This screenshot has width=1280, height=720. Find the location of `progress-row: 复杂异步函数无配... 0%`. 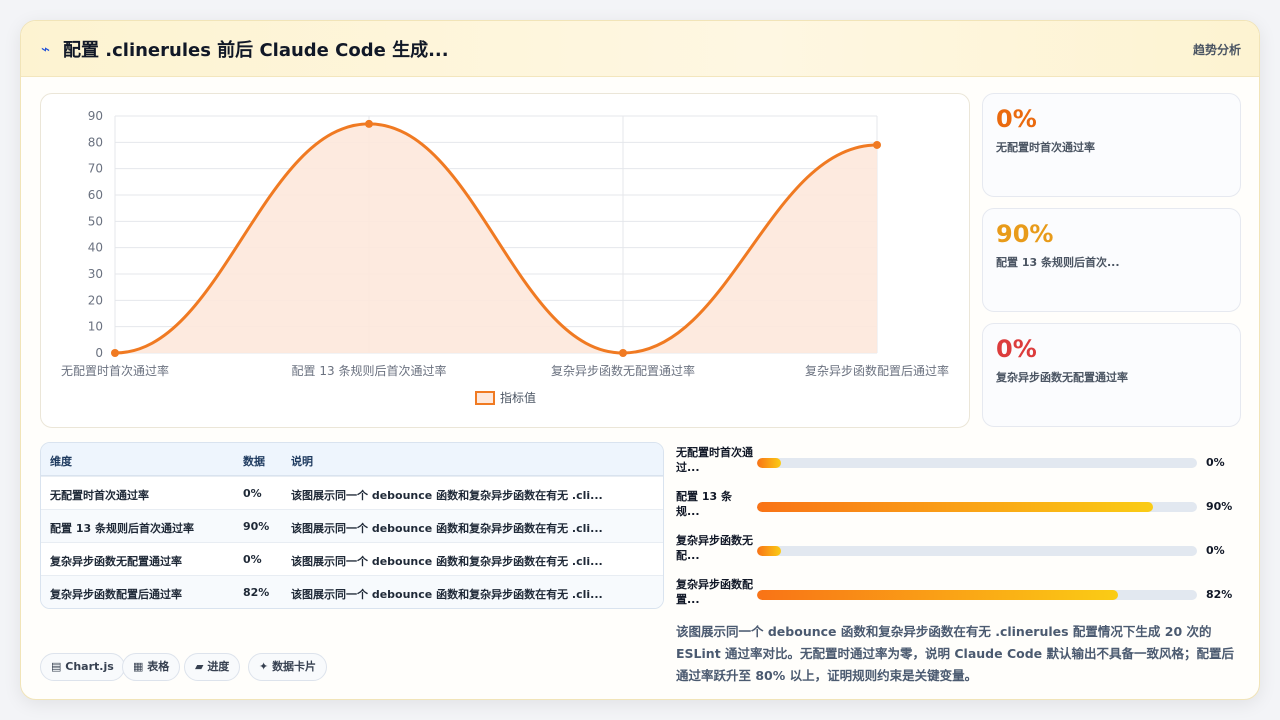

progress-row: 复杂异步函数无配... 0% is located at coordinates (958, 550).